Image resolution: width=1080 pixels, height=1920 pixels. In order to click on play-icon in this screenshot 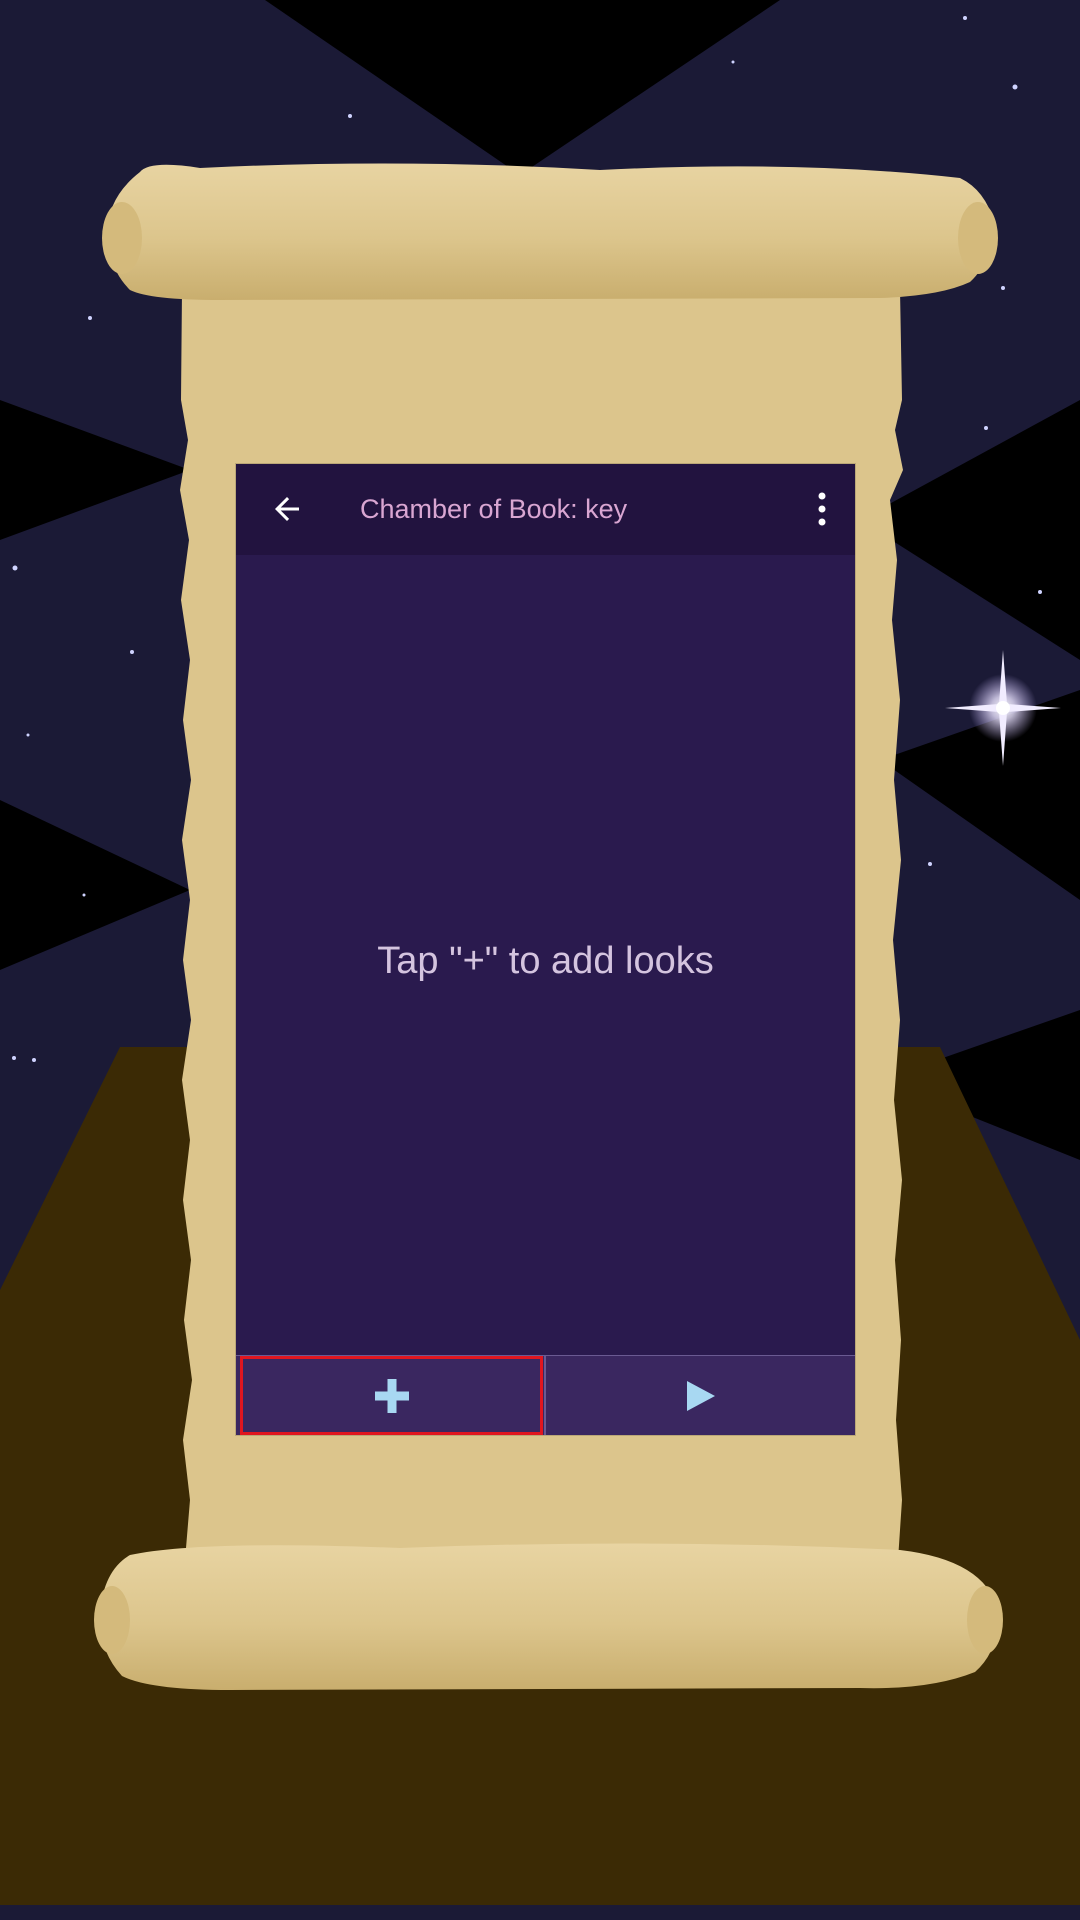, I will do `click(700, 1395)`.